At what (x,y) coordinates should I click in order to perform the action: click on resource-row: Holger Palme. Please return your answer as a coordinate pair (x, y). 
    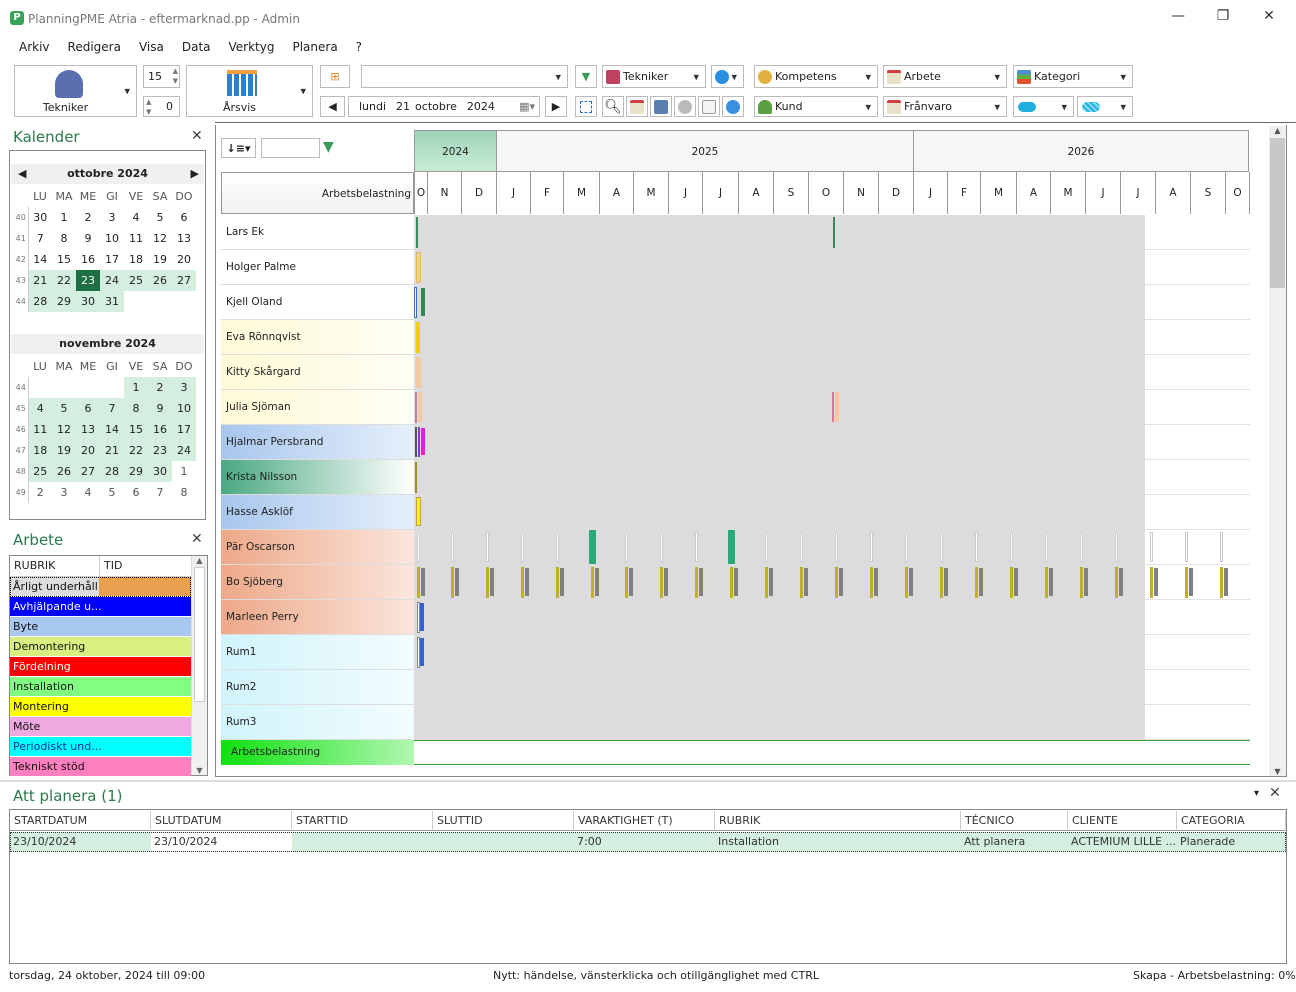
    Looking at the image, I should click on (317, 267).